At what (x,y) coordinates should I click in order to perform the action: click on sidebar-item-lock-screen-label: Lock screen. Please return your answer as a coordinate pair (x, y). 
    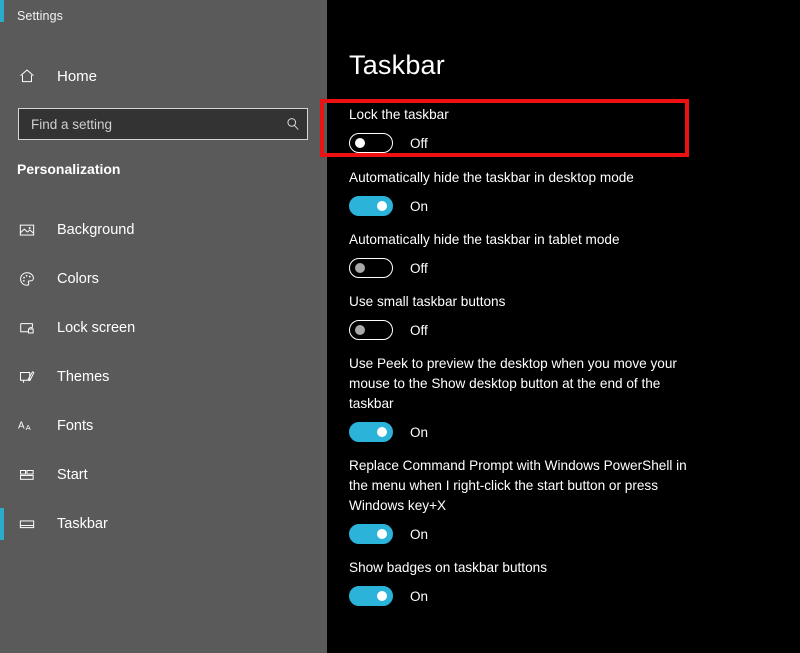
    Looking at the image, I should click on (96, 328).